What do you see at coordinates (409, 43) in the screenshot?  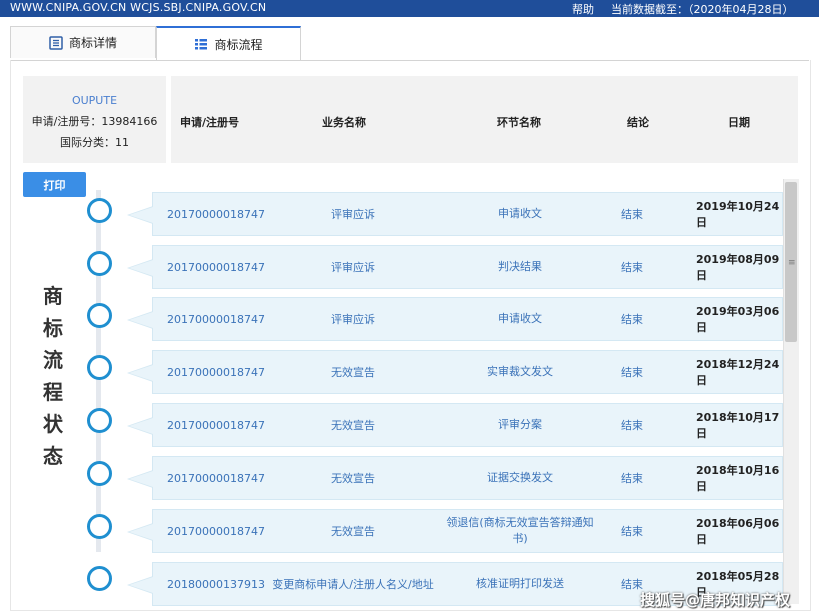 I see `tab-bar: 商标详情 商标流程` at bounding box center [409, 43].